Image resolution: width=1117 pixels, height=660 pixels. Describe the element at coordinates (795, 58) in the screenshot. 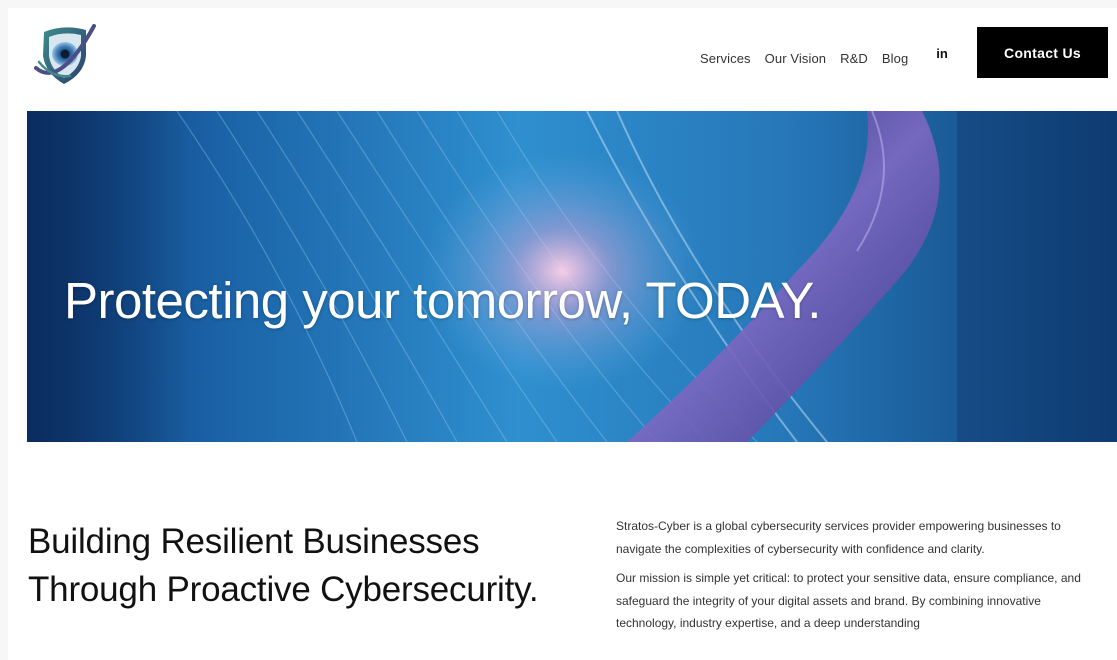

I see `nav-our-vision: Our Vision` at that location.